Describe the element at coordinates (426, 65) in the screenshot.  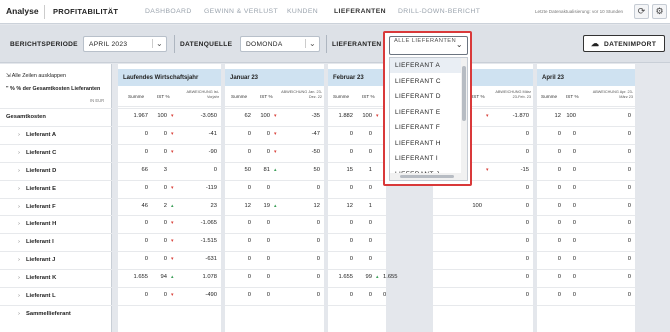
I see `supplier-option: LIEFERANT A` at that location.